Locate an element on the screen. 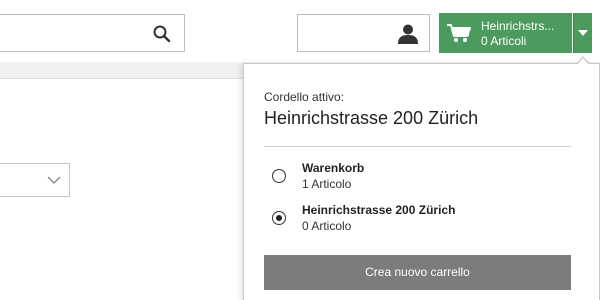  search-input is located at coordinates (92, 33).